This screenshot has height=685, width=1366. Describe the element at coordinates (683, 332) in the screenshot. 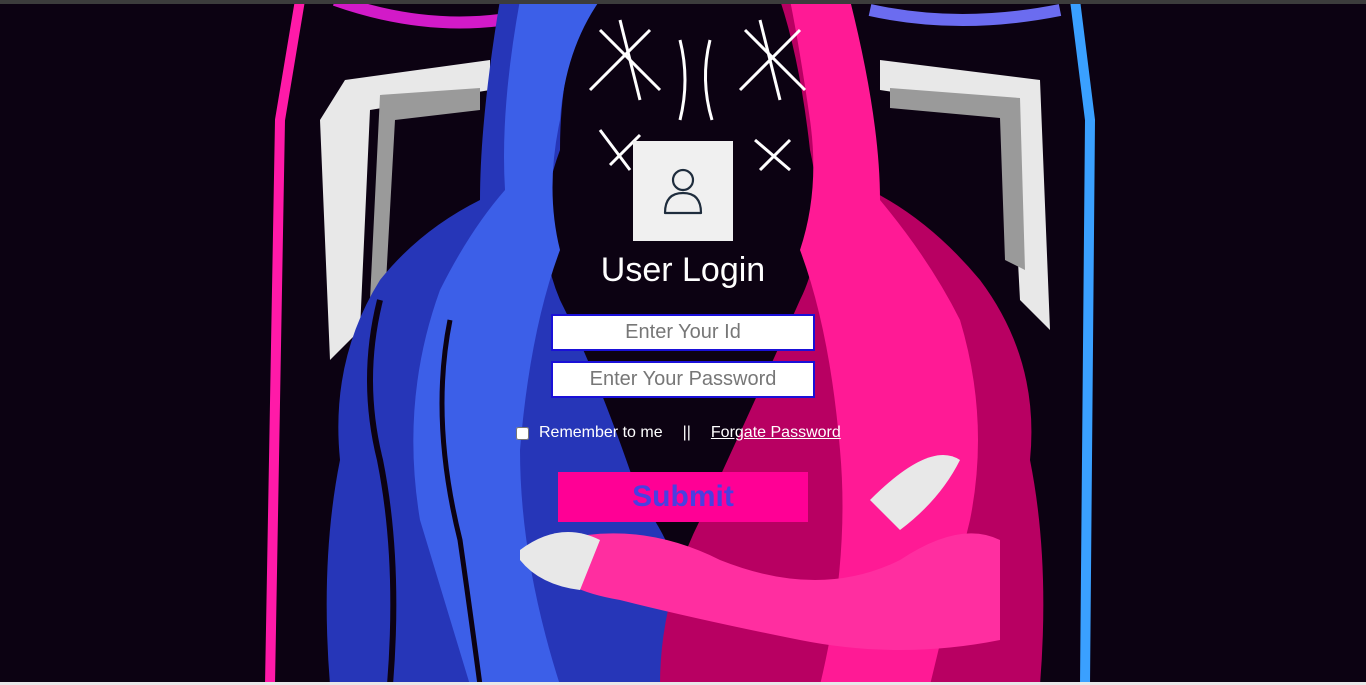

I see `user-id-input` at that location.